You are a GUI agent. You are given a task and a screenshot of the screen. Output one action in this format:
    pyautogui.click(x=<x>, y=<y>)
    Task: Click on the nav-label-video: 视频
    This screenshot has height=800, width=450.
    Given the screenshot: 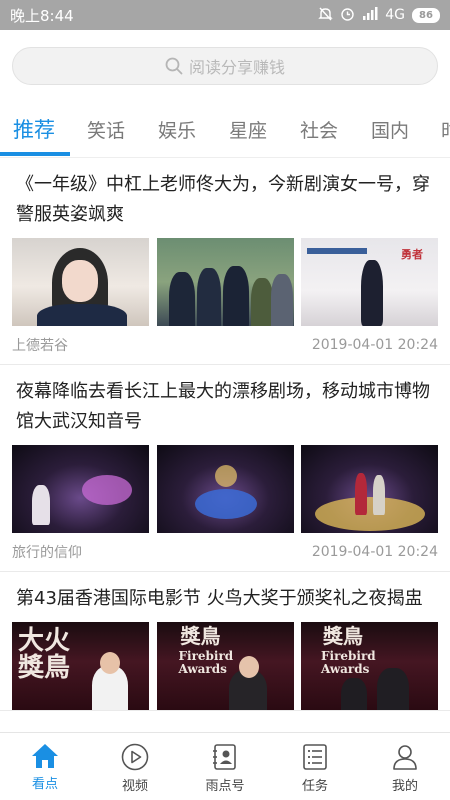 What is the action you would take?
    pyautogui.click(x=134, y=786)
    